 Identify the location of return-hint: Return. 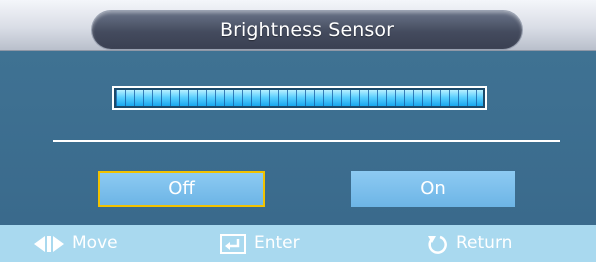
(469, 243).